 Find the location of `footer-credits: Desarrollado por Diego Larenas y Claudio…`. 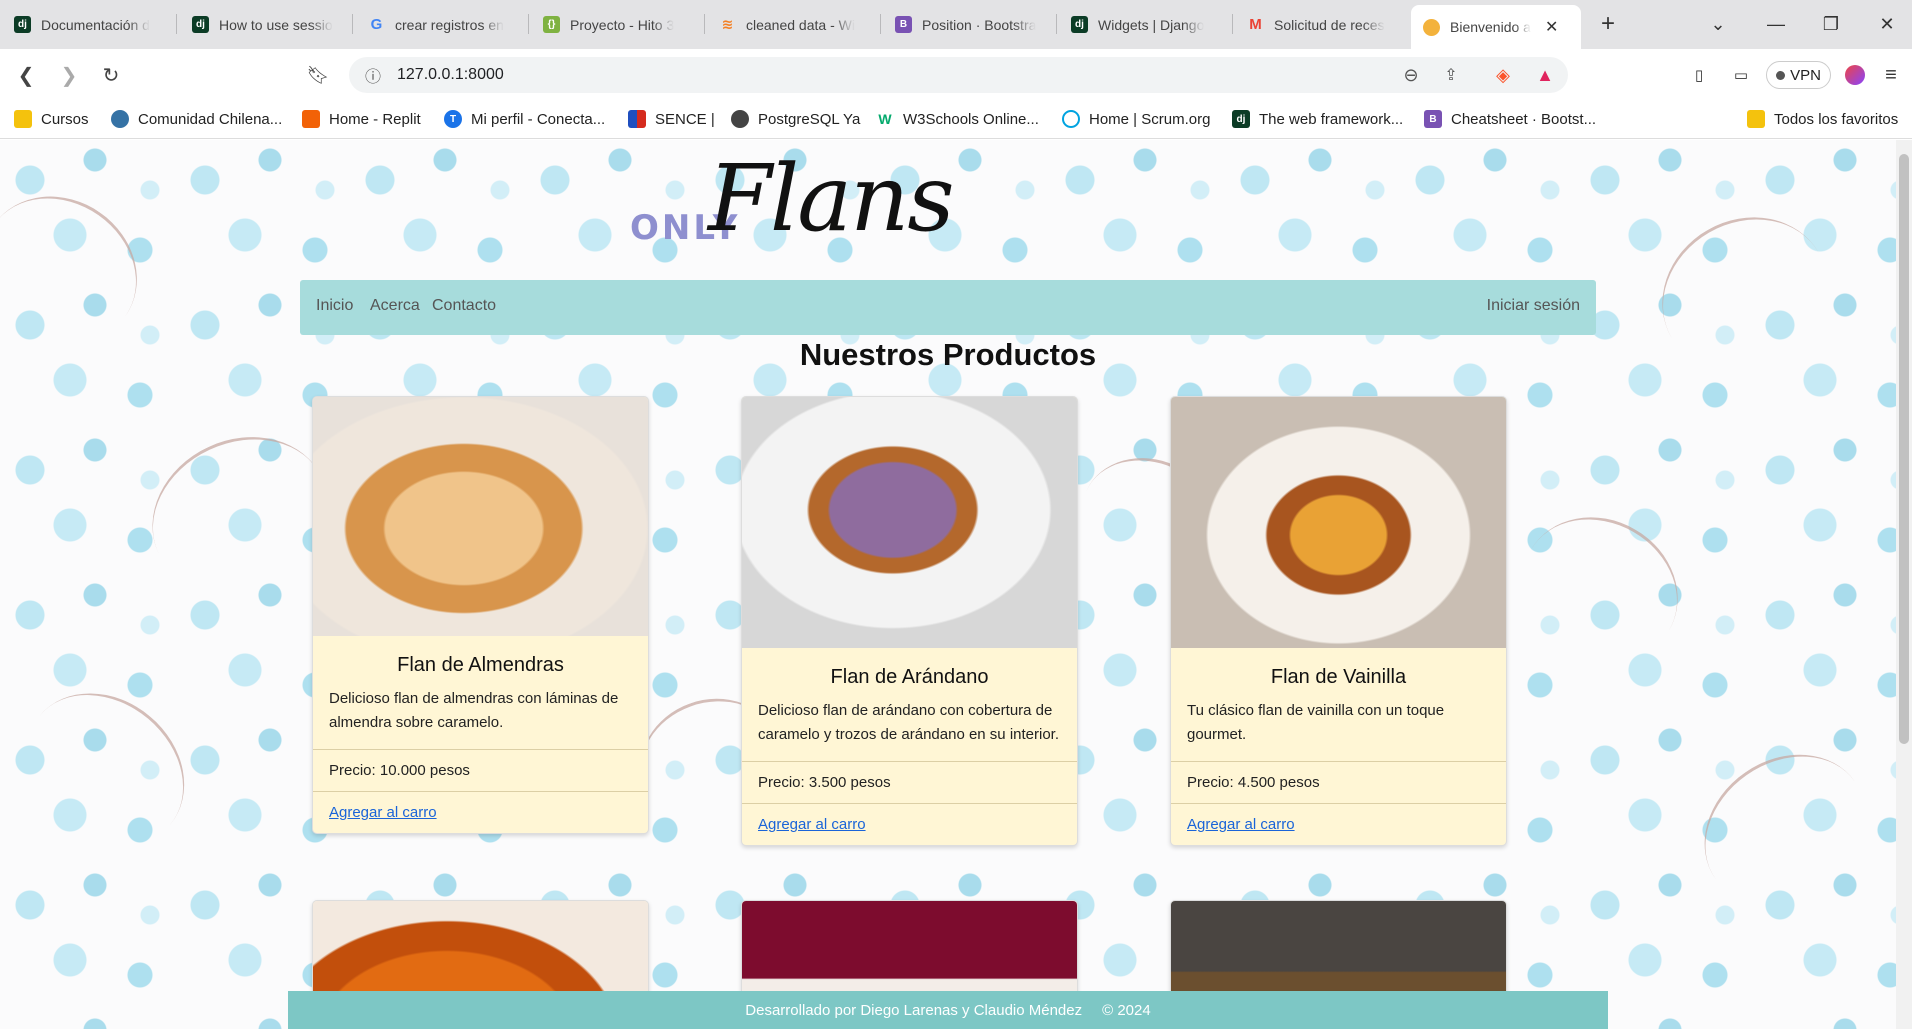

footer-credits: Desarrollado por Diego Larenas y Claudio… is located at coordinates (914, 1010).